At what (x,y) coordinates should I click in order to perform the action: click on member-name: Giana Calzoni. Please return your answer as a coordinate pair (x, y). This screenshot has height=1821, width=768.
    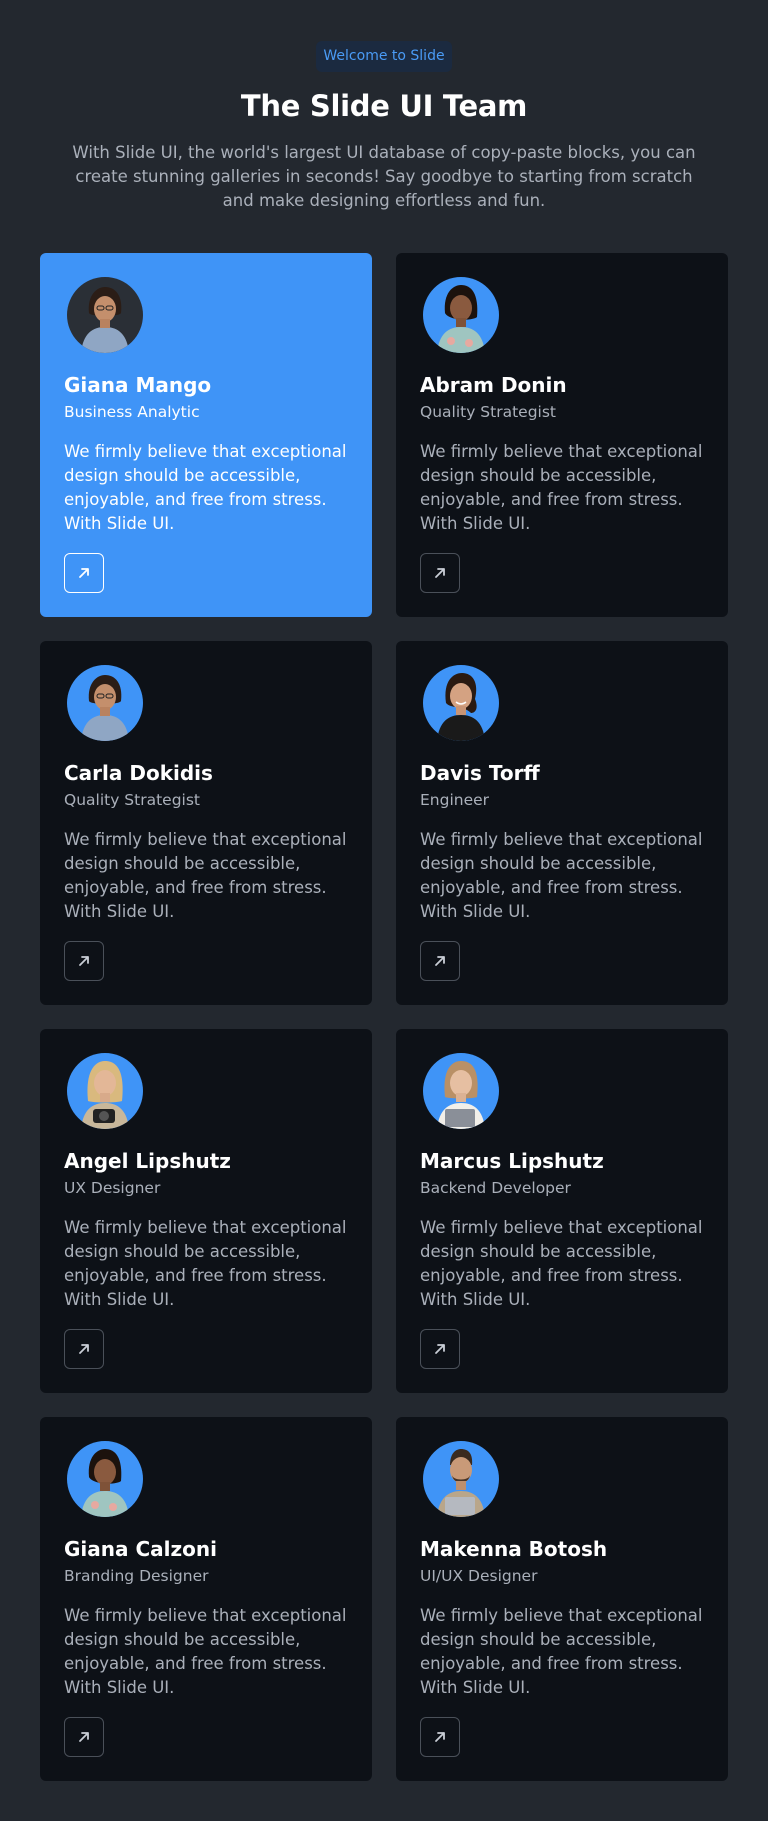
    Looking at the image, I should click on (140, 1549).